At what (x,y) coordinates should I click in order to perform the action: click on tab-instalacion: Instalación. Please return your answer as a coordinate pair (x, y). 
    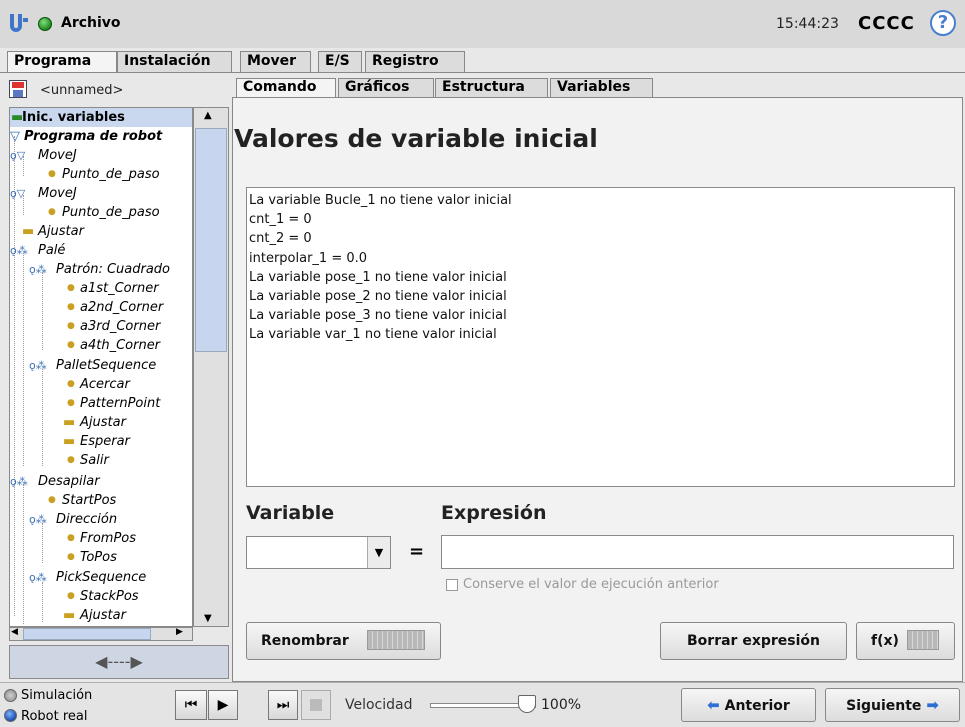
    Looking at the image, I should click on (174, 62).